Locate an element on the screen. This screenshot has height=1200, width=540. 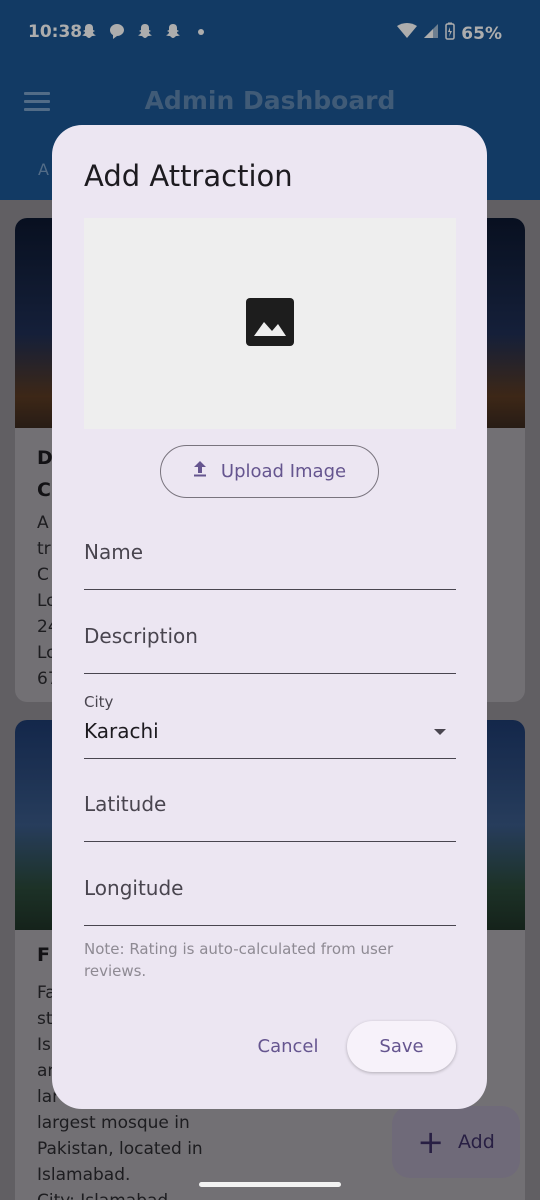
gesture-bar is located at coordinates (270, 1184).